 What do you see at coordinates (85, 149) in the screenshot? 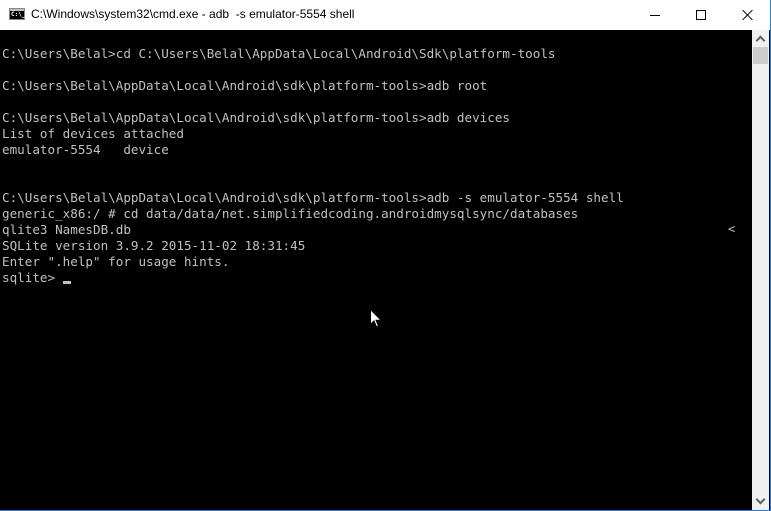
I see `console-line: emulator-5554 device` at bounding box center [85, 149].